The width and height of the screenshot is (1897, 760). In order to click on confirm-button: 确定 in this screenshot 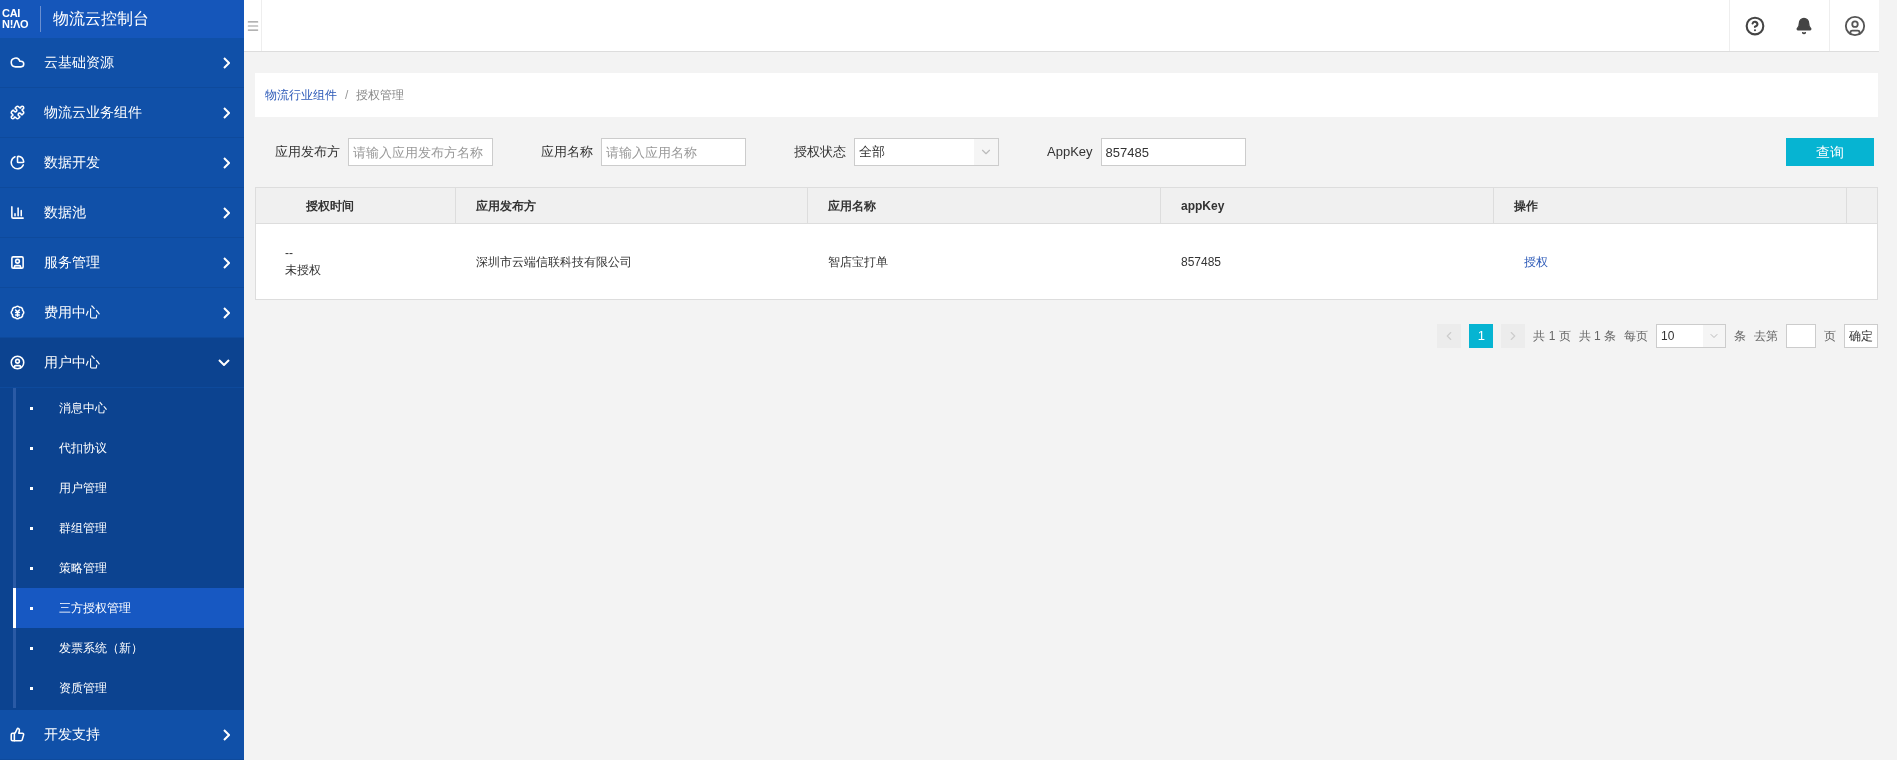, I will do `click(1861, 336)`.